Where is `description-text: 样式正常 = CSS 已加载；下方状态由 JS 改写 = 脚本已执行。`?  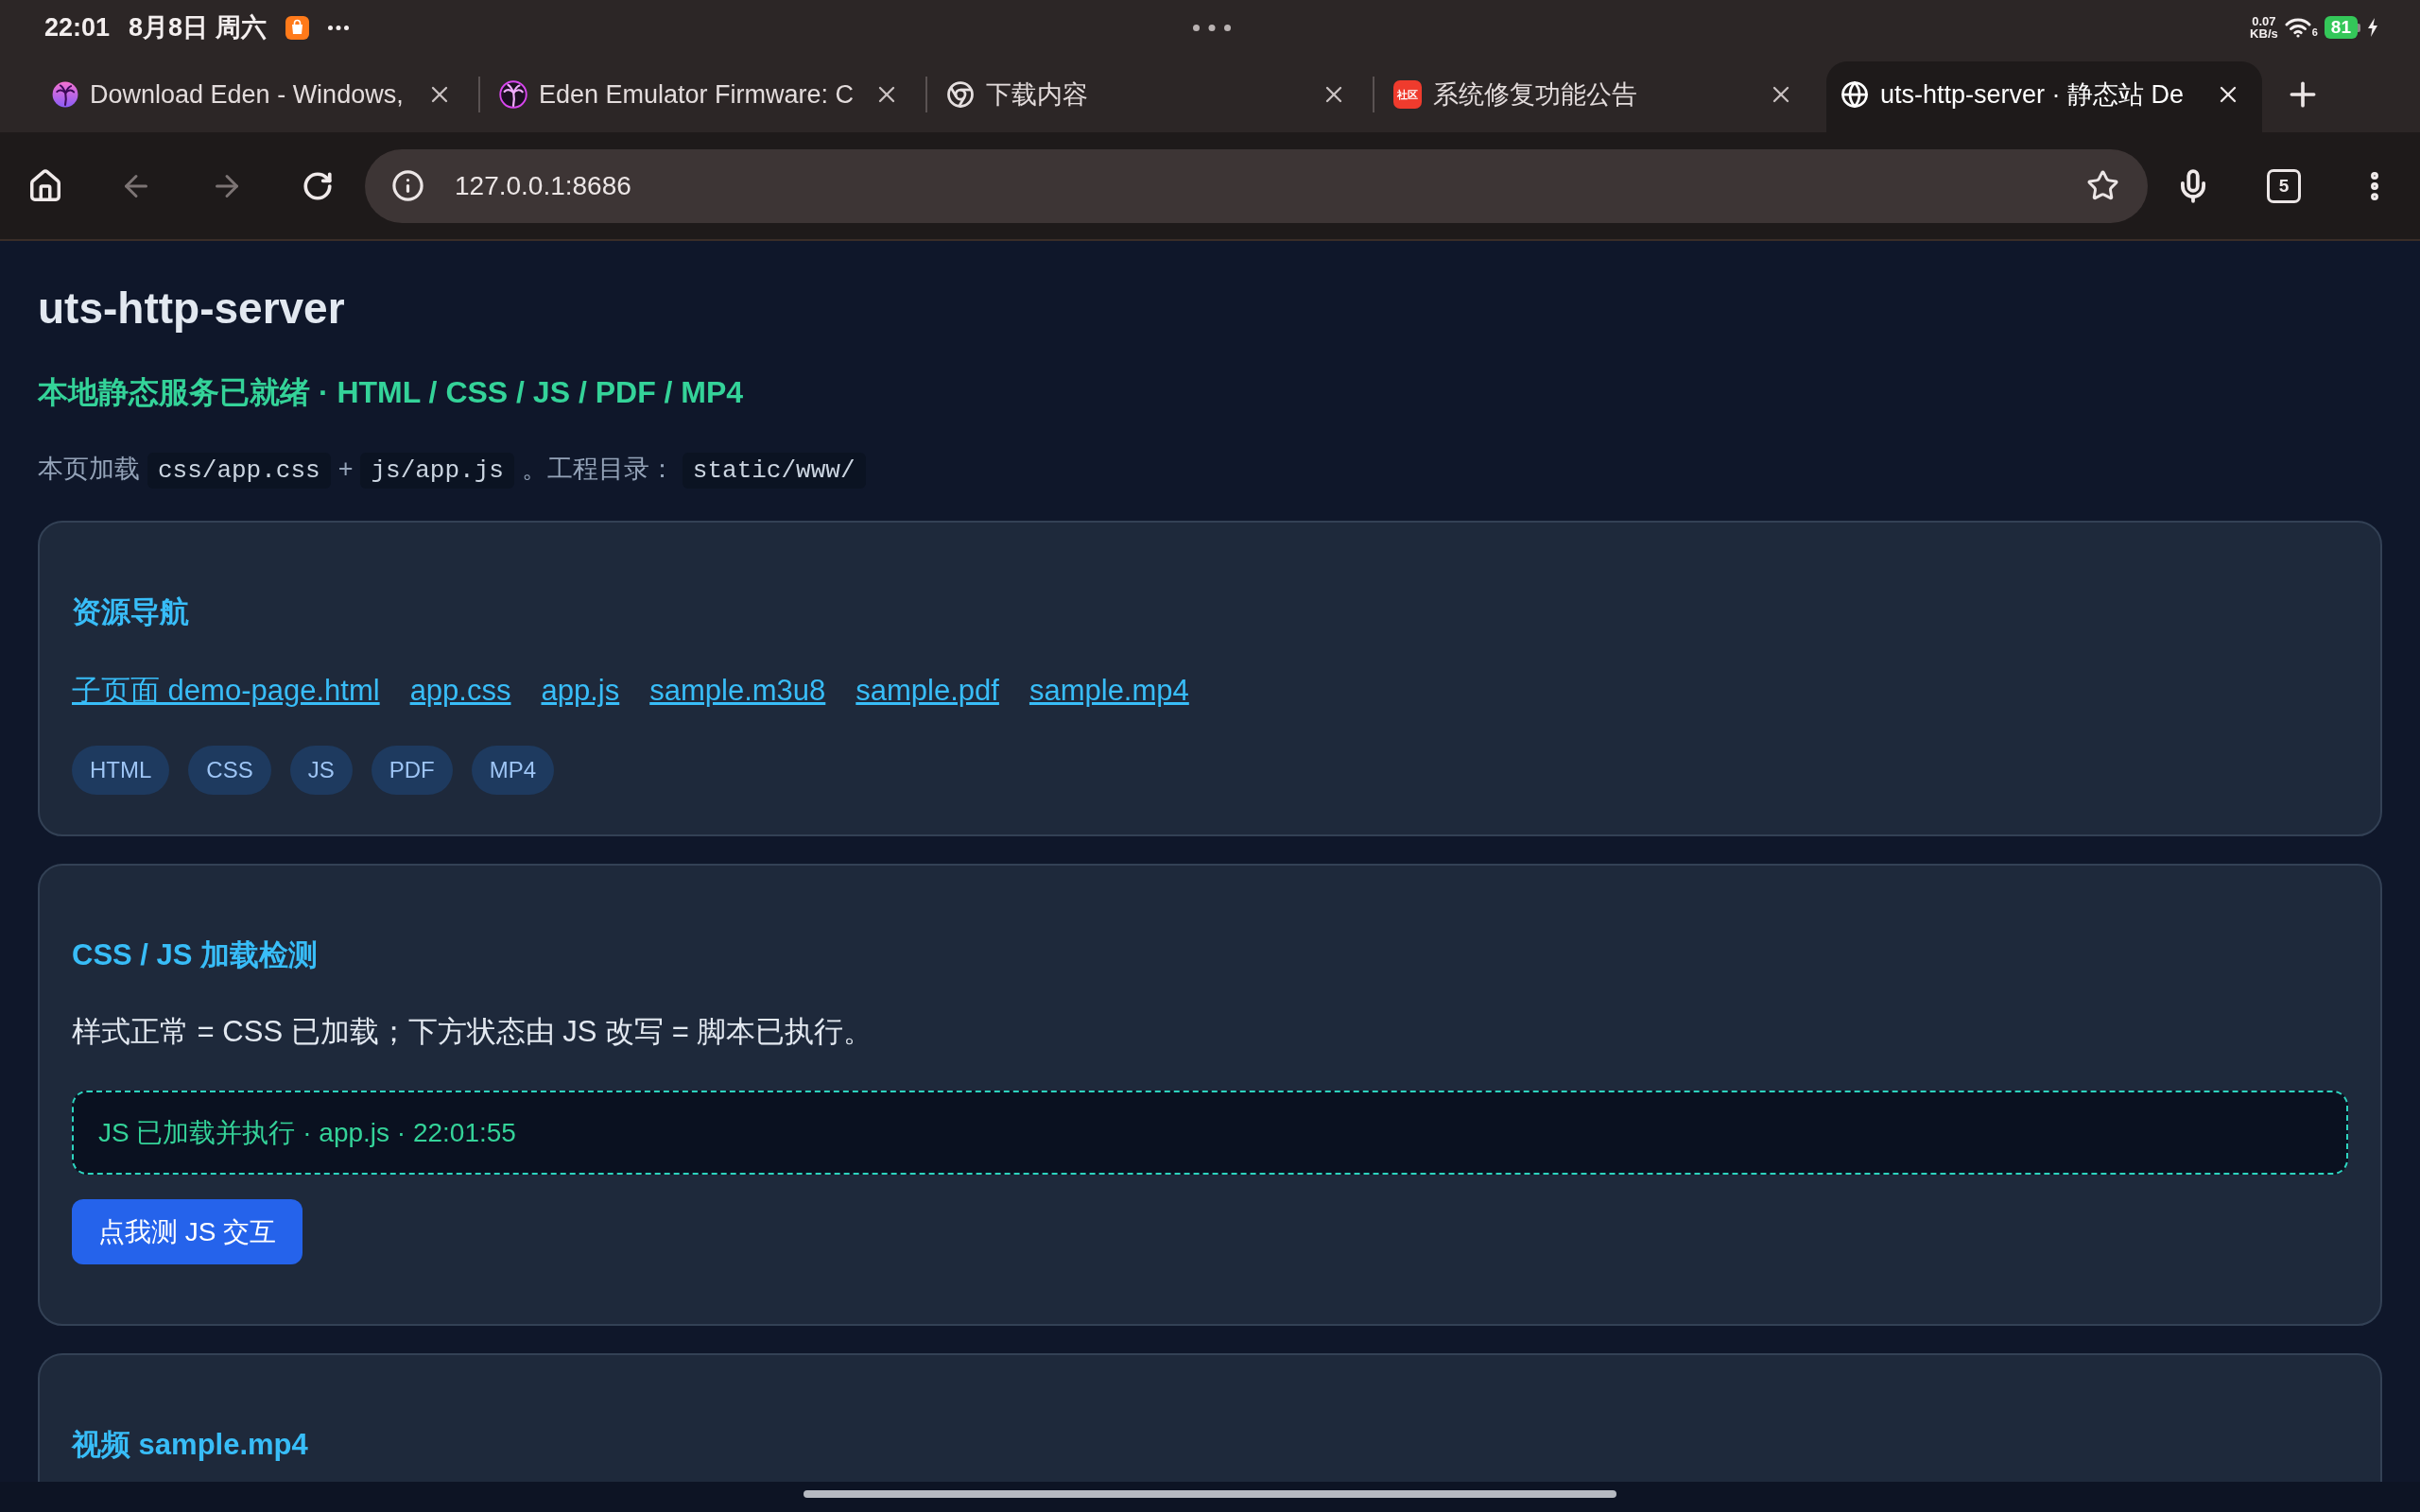
description-text: 样式正常 = CSS 已加载；下方状态由 JS 改写 = 脚本已执行。 is located at coordinates (473, 1032).